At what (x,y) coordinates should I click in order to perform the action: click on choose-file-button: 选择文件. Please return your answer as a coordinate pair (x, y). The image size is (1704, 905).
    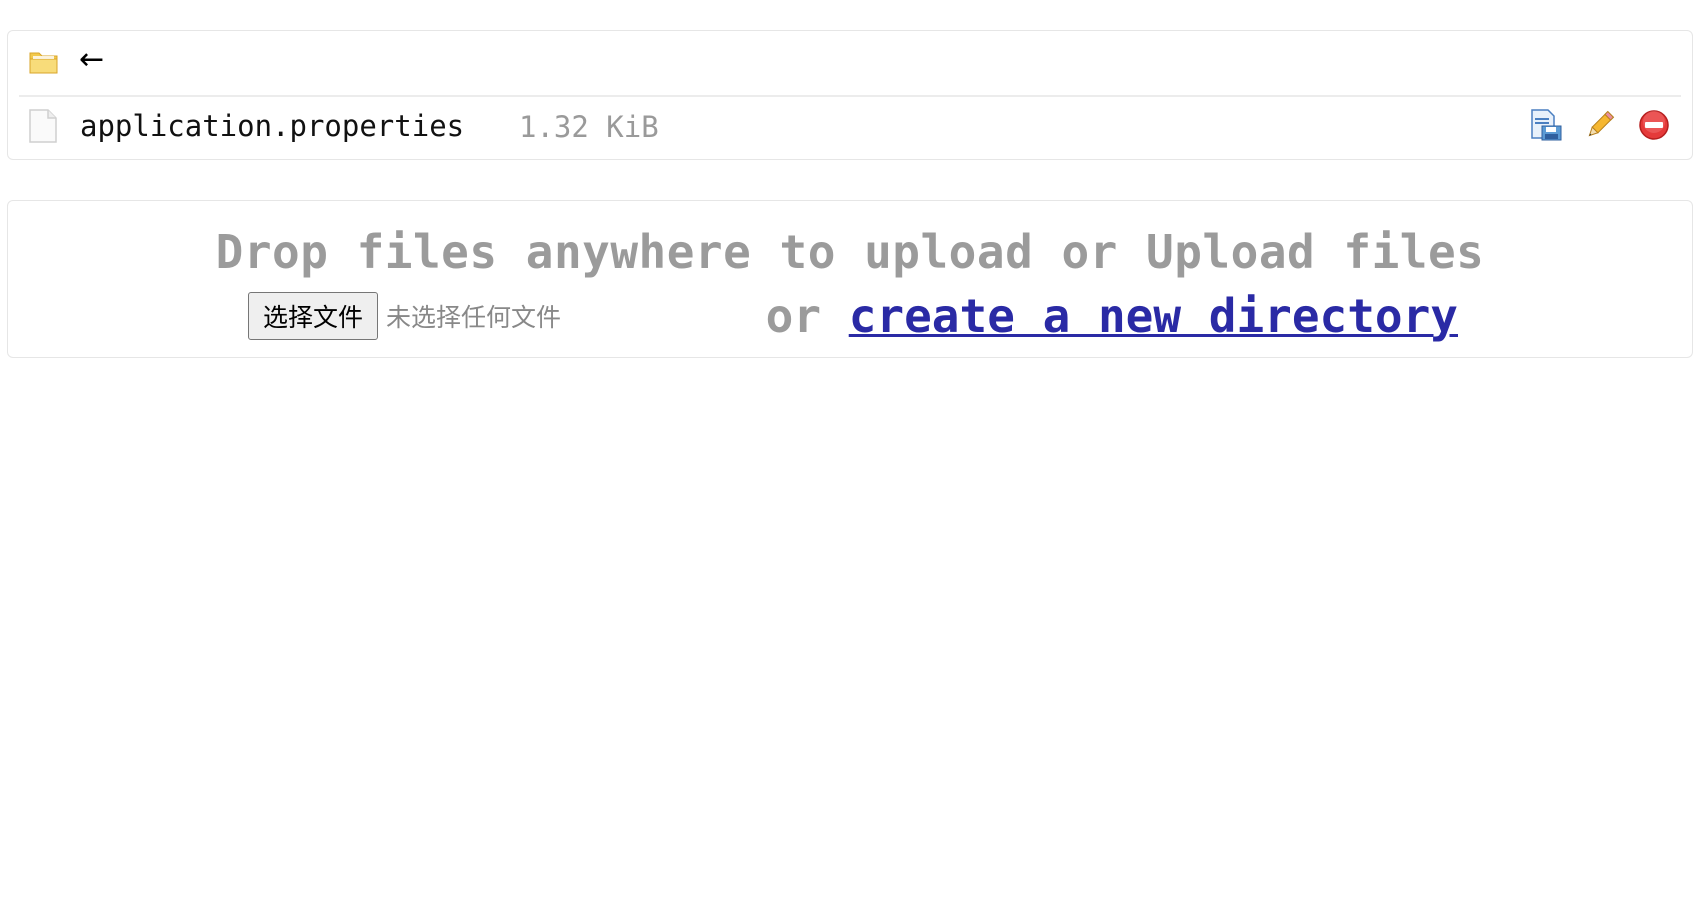
    Looking at the image, I should click on (313, 316).